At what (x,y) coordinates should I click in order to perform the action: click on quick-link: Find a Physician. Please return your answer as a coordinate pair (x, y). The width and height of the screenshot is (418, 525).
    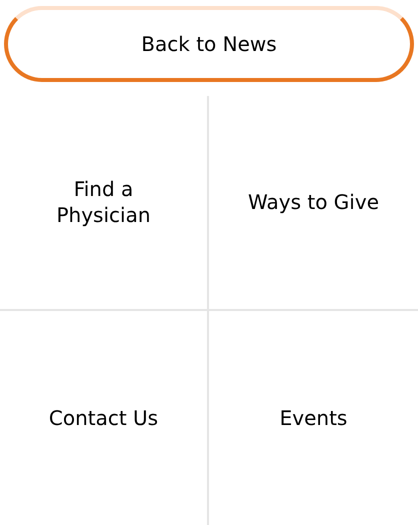
    Looking at the image, I should click on (103, 202).